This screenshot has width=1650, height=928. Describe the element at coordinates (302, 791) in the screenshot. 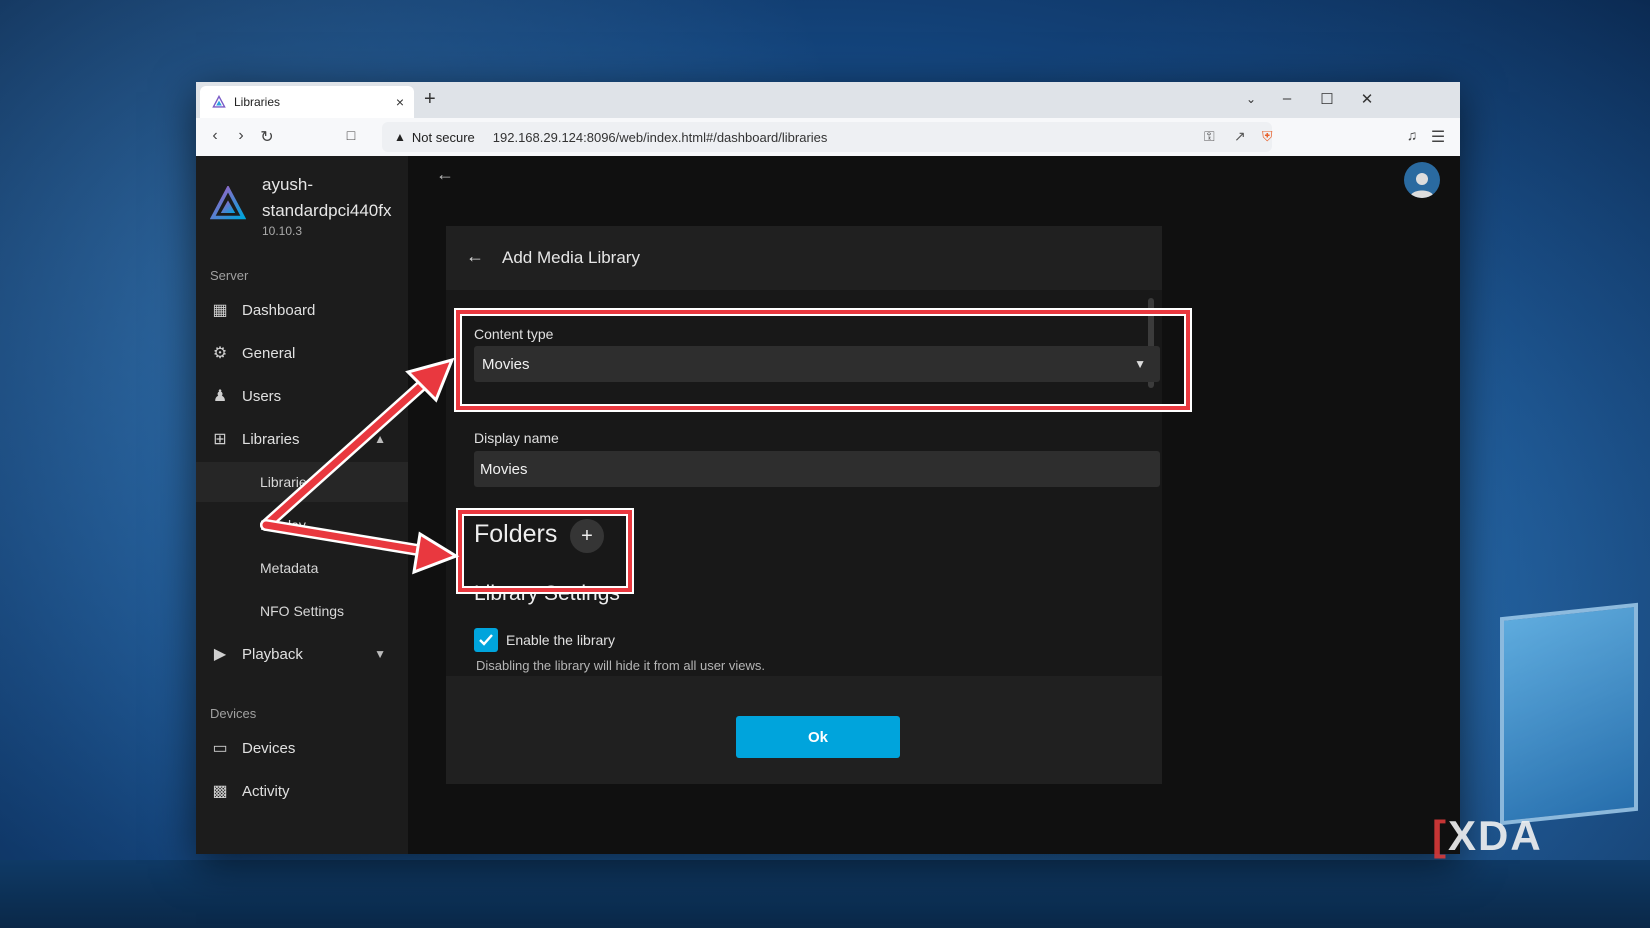

I see `sidebar-item-activity: ▩ Activity` at that location.